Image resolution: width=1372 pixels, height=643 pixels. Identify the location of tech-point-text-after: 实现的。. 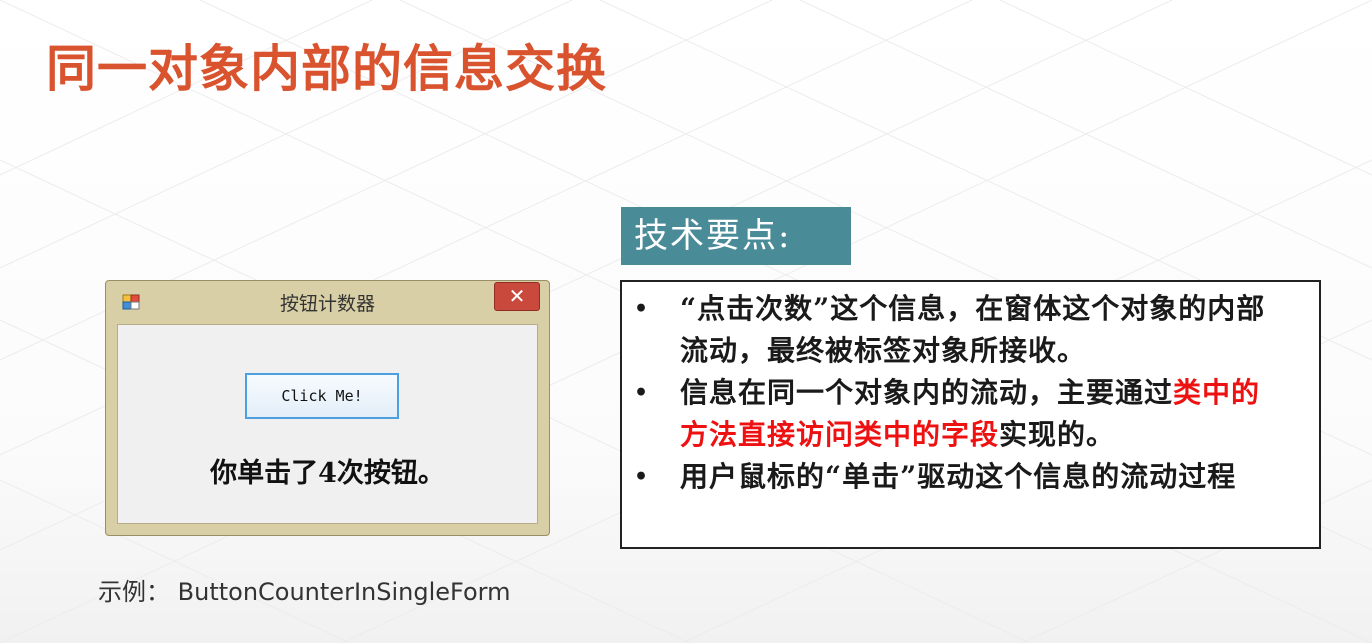
(1057, 434).